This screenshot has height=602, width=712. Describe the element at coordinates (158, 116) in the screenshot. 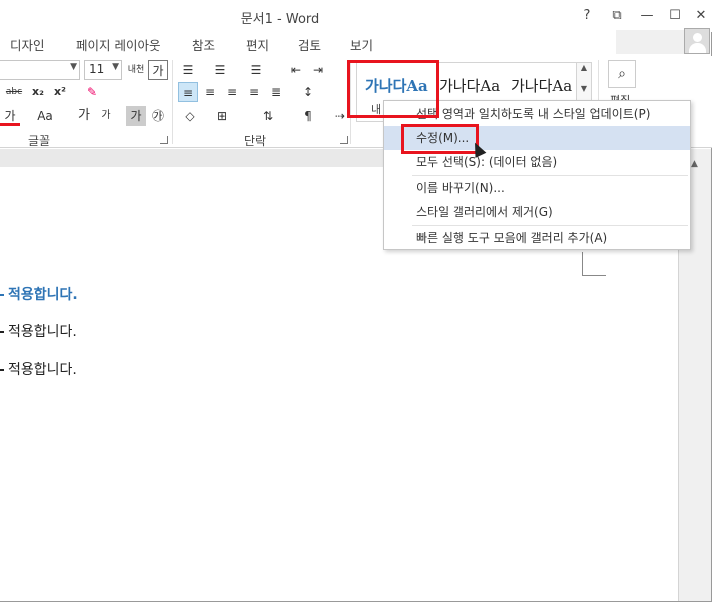

I see `enclose-chars-button: ㉮` at that location.